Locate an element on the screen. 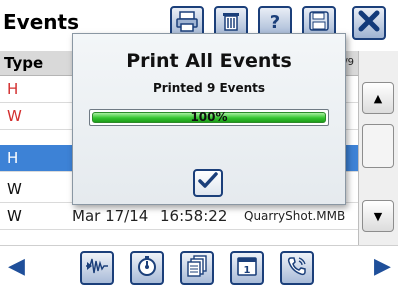 This screenshot has width=398, height=290. progress-bar: 100% is located at coordinates (209, 117).